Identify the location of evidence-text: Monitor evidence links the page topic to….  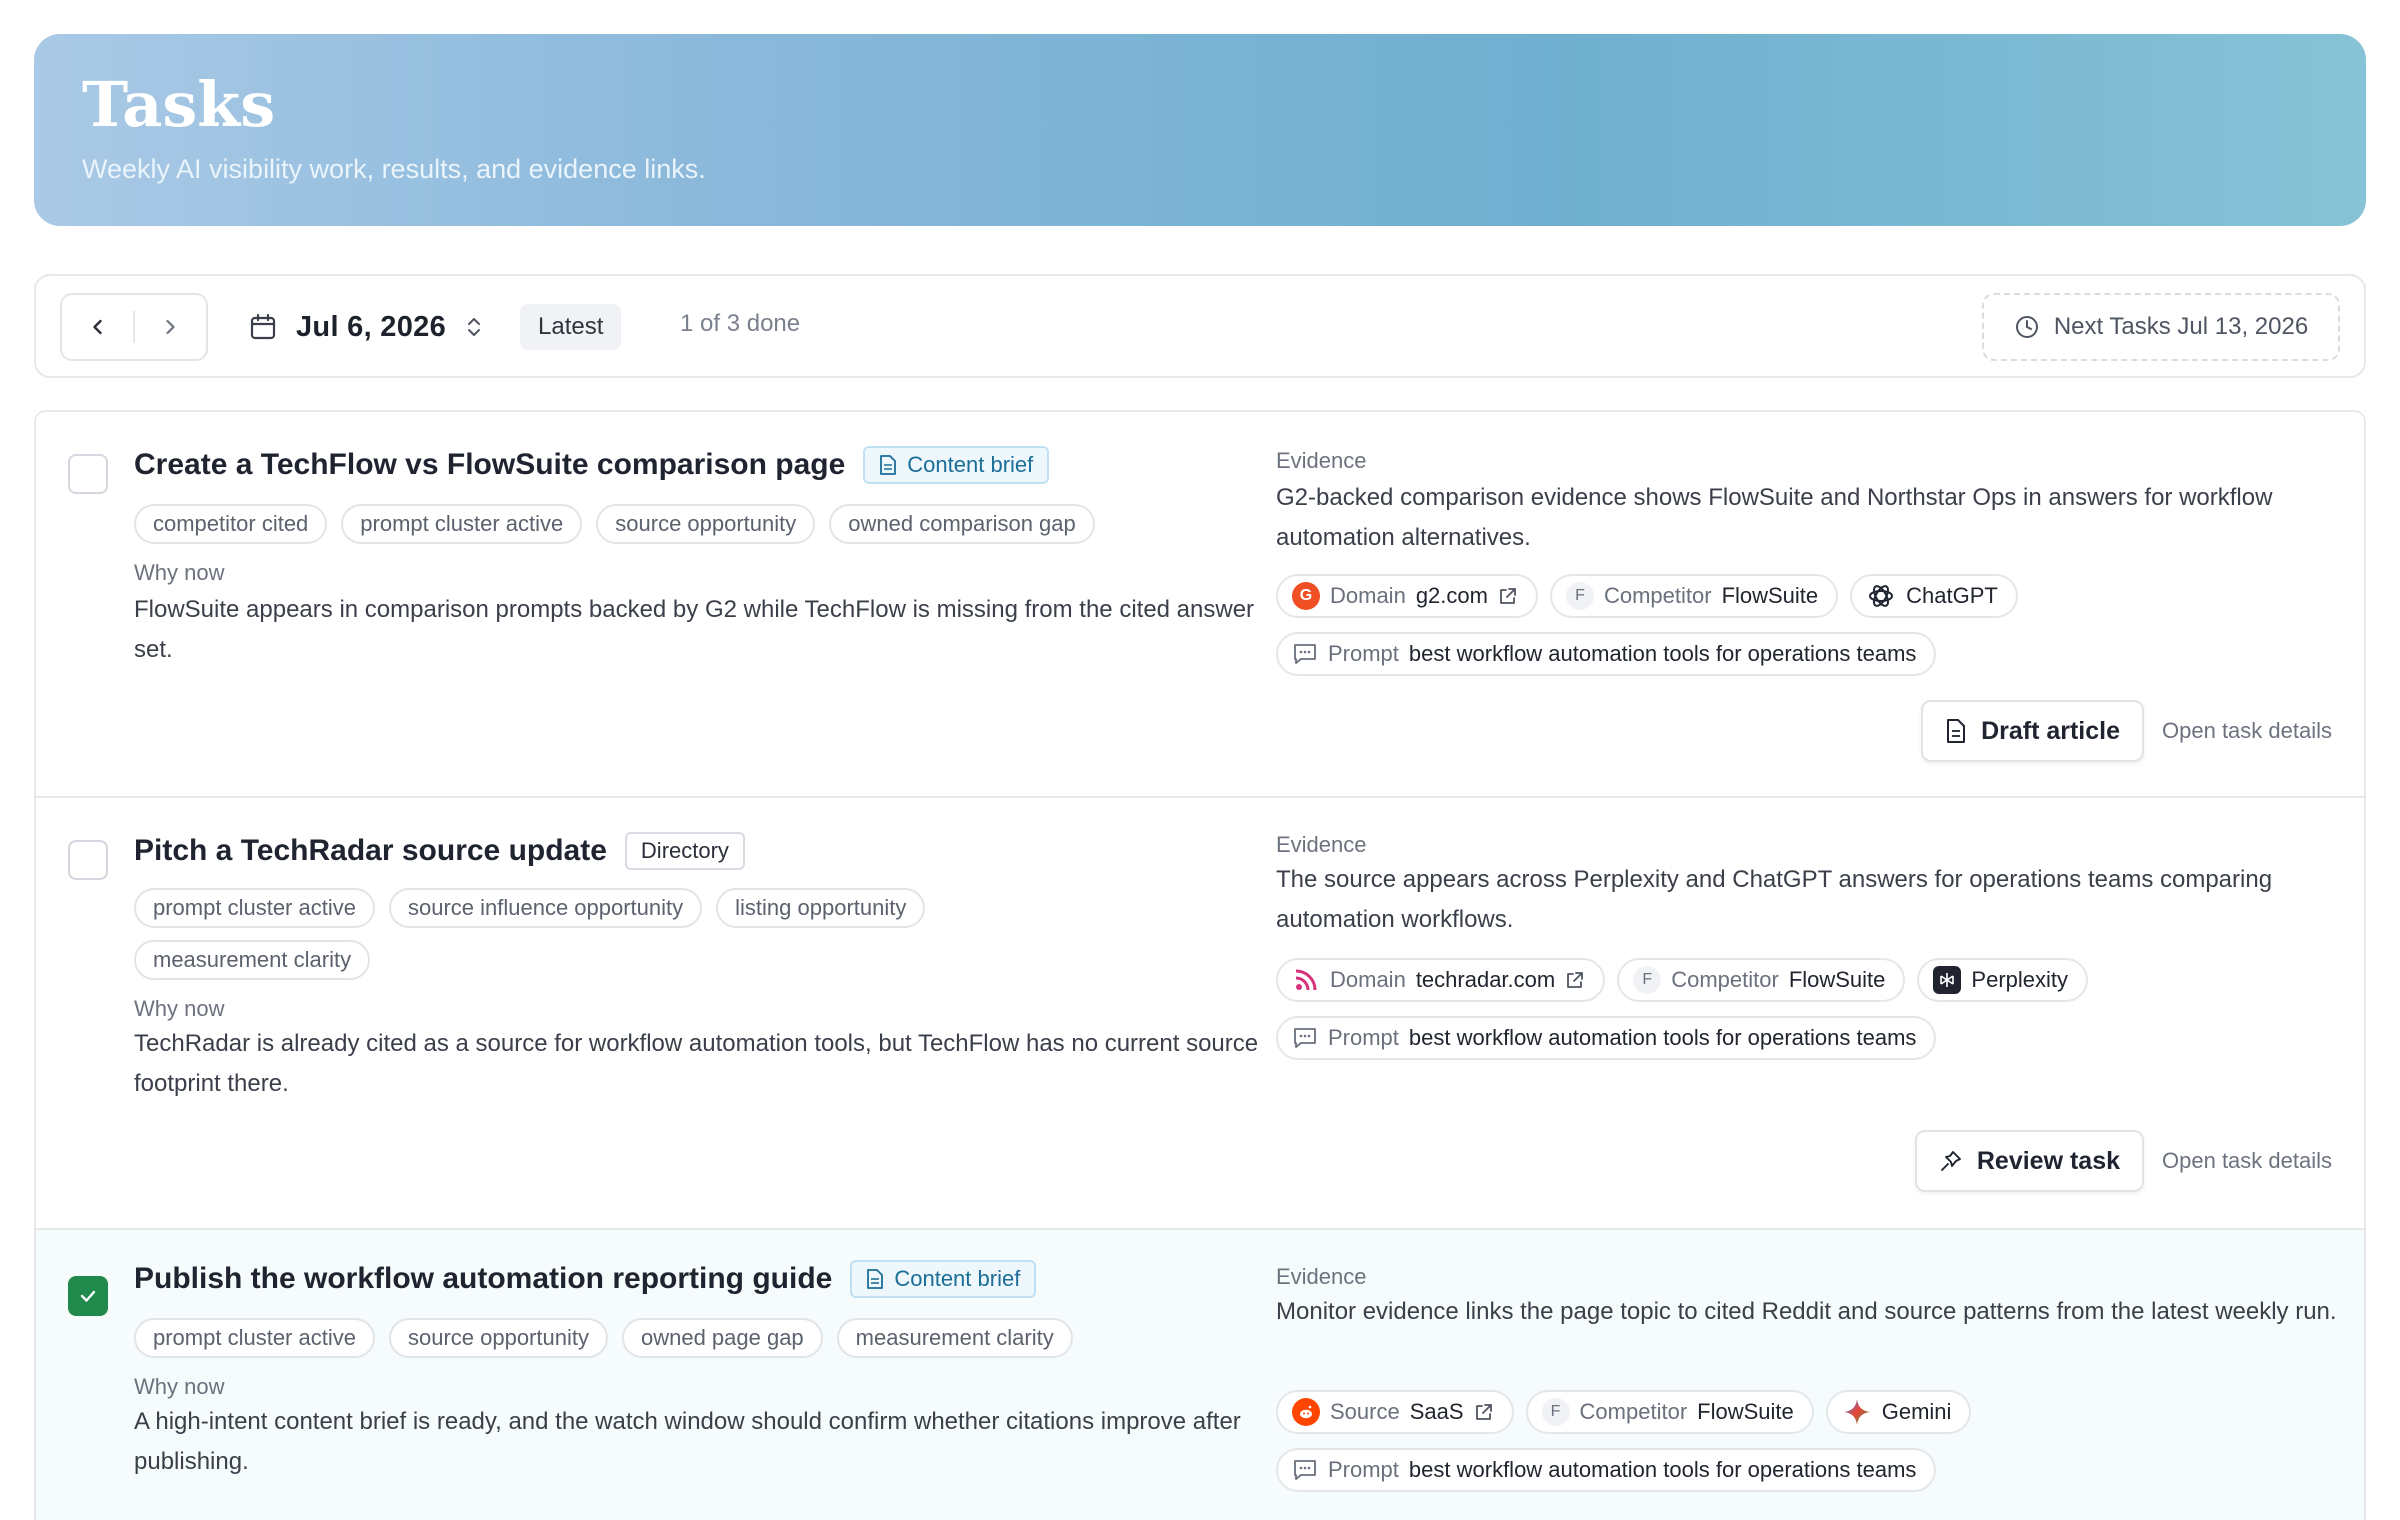
(1806, 1311).